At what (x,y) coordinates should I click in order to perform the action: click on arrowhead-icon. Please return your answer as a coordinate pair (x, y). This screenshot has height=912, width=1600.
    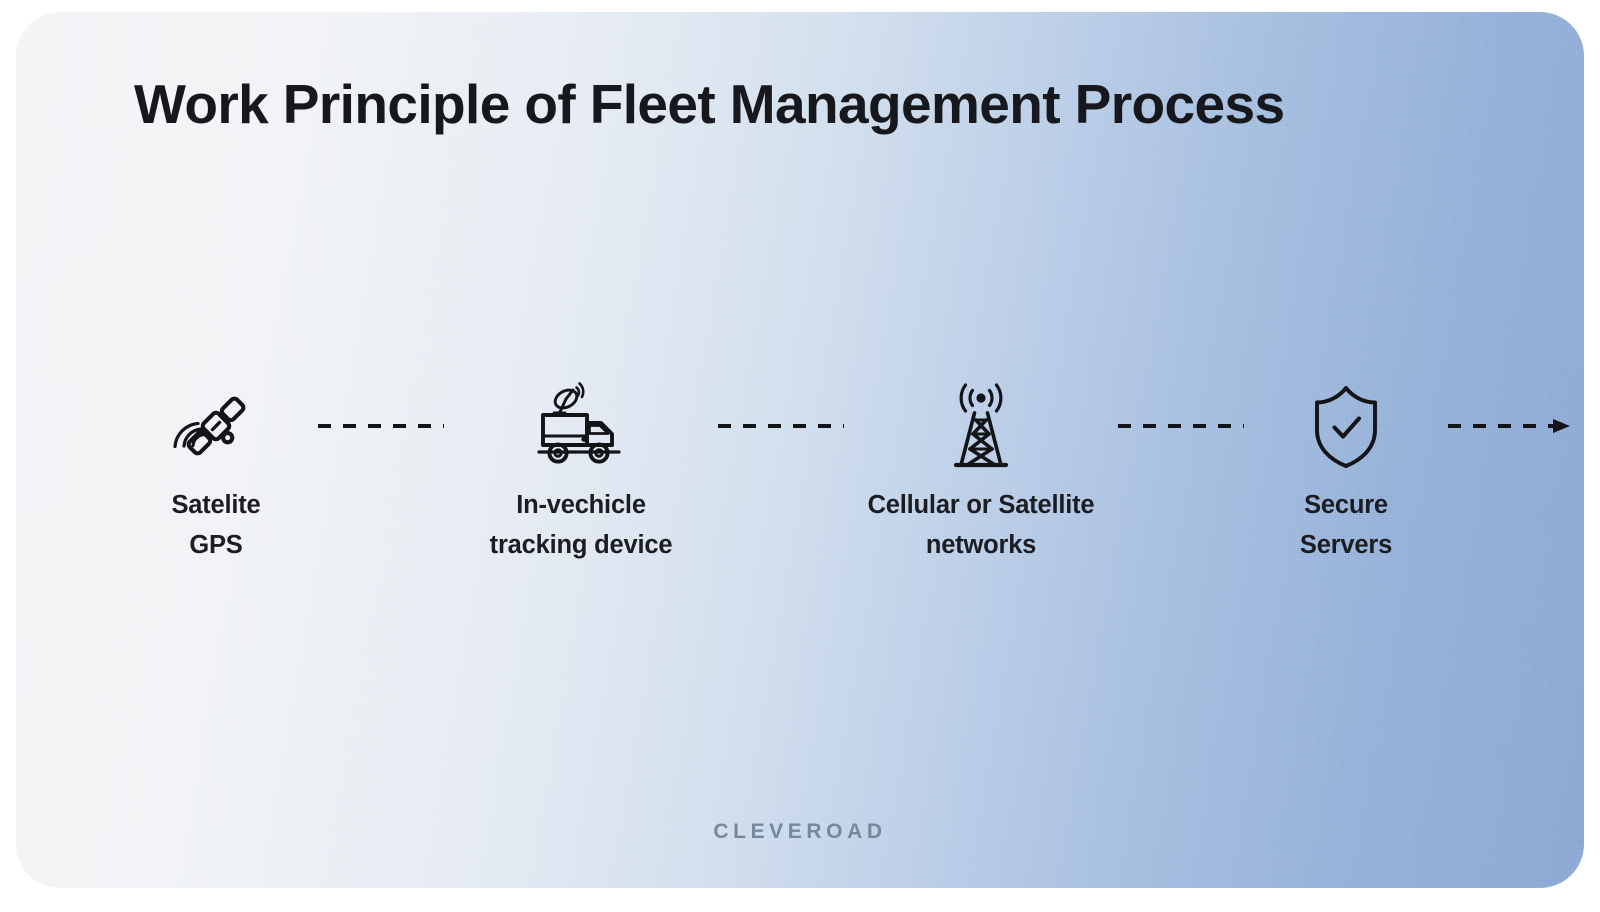
    Looking at the image, I should click on (1561, 426).